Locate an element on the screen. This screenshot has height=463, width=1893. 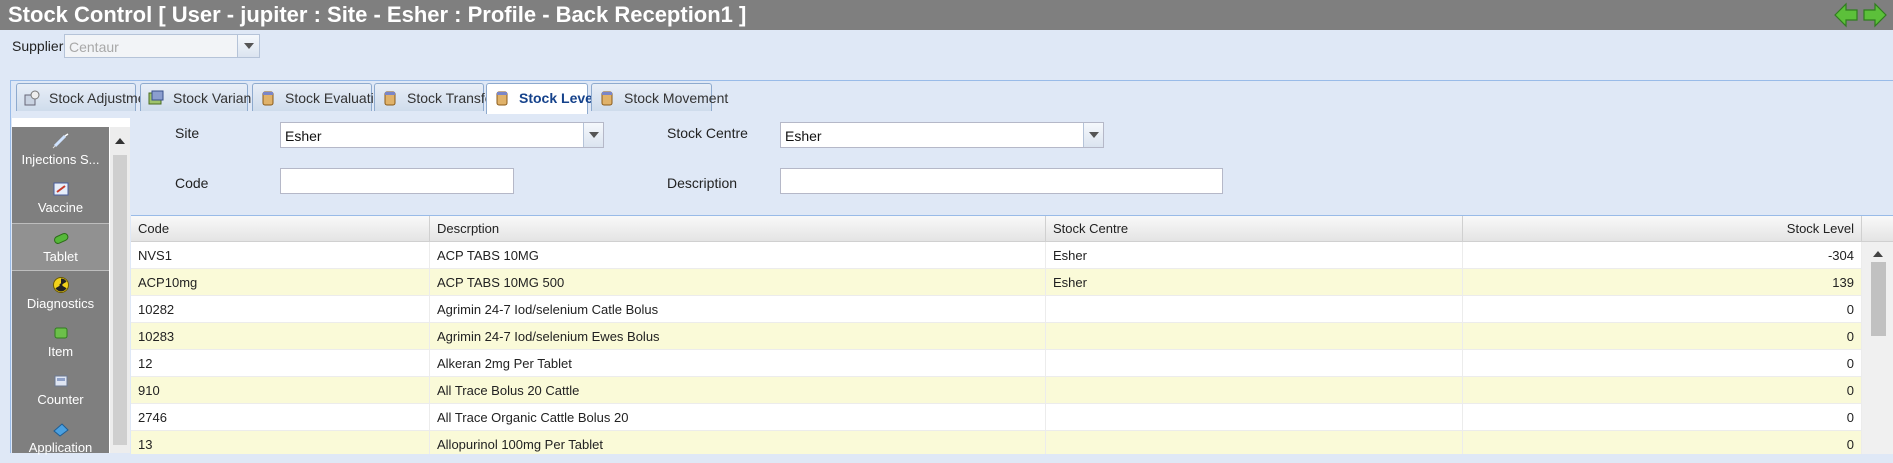
cell-description: Alkeran 2mg Per Tablet is located at coordinates (738, 363).